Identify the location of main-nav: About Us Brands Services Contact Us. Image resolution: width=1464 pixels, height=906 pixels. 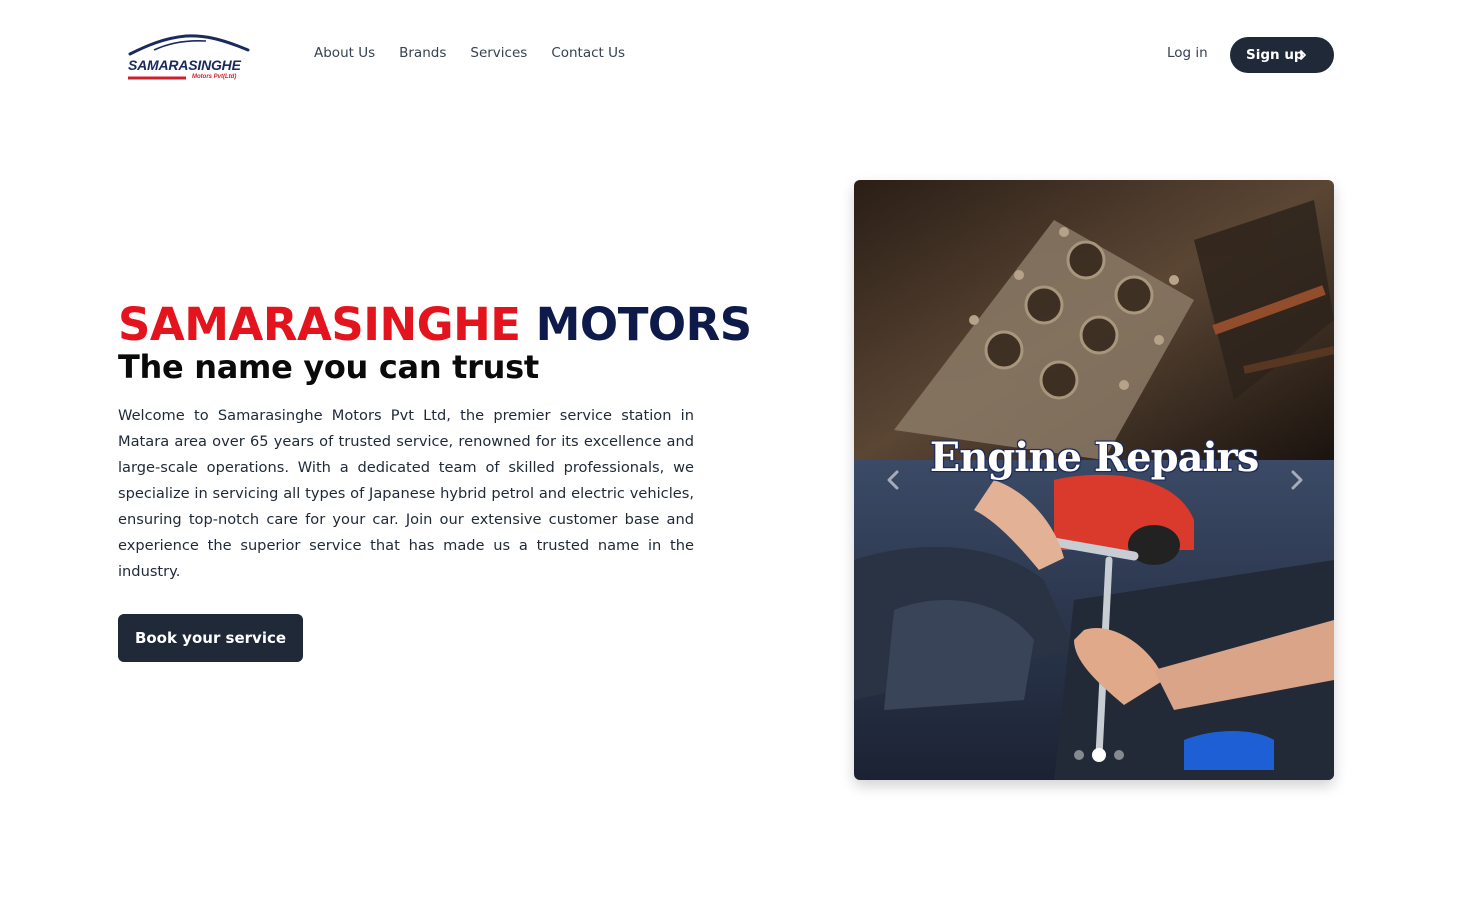
(481, 53).